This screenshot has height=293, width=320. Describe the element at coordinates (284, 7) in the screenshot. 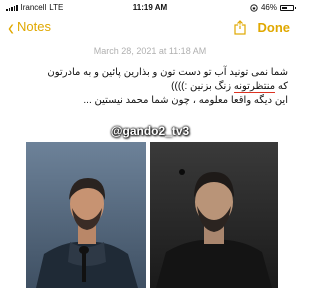

I see `battery-fill` at that location.